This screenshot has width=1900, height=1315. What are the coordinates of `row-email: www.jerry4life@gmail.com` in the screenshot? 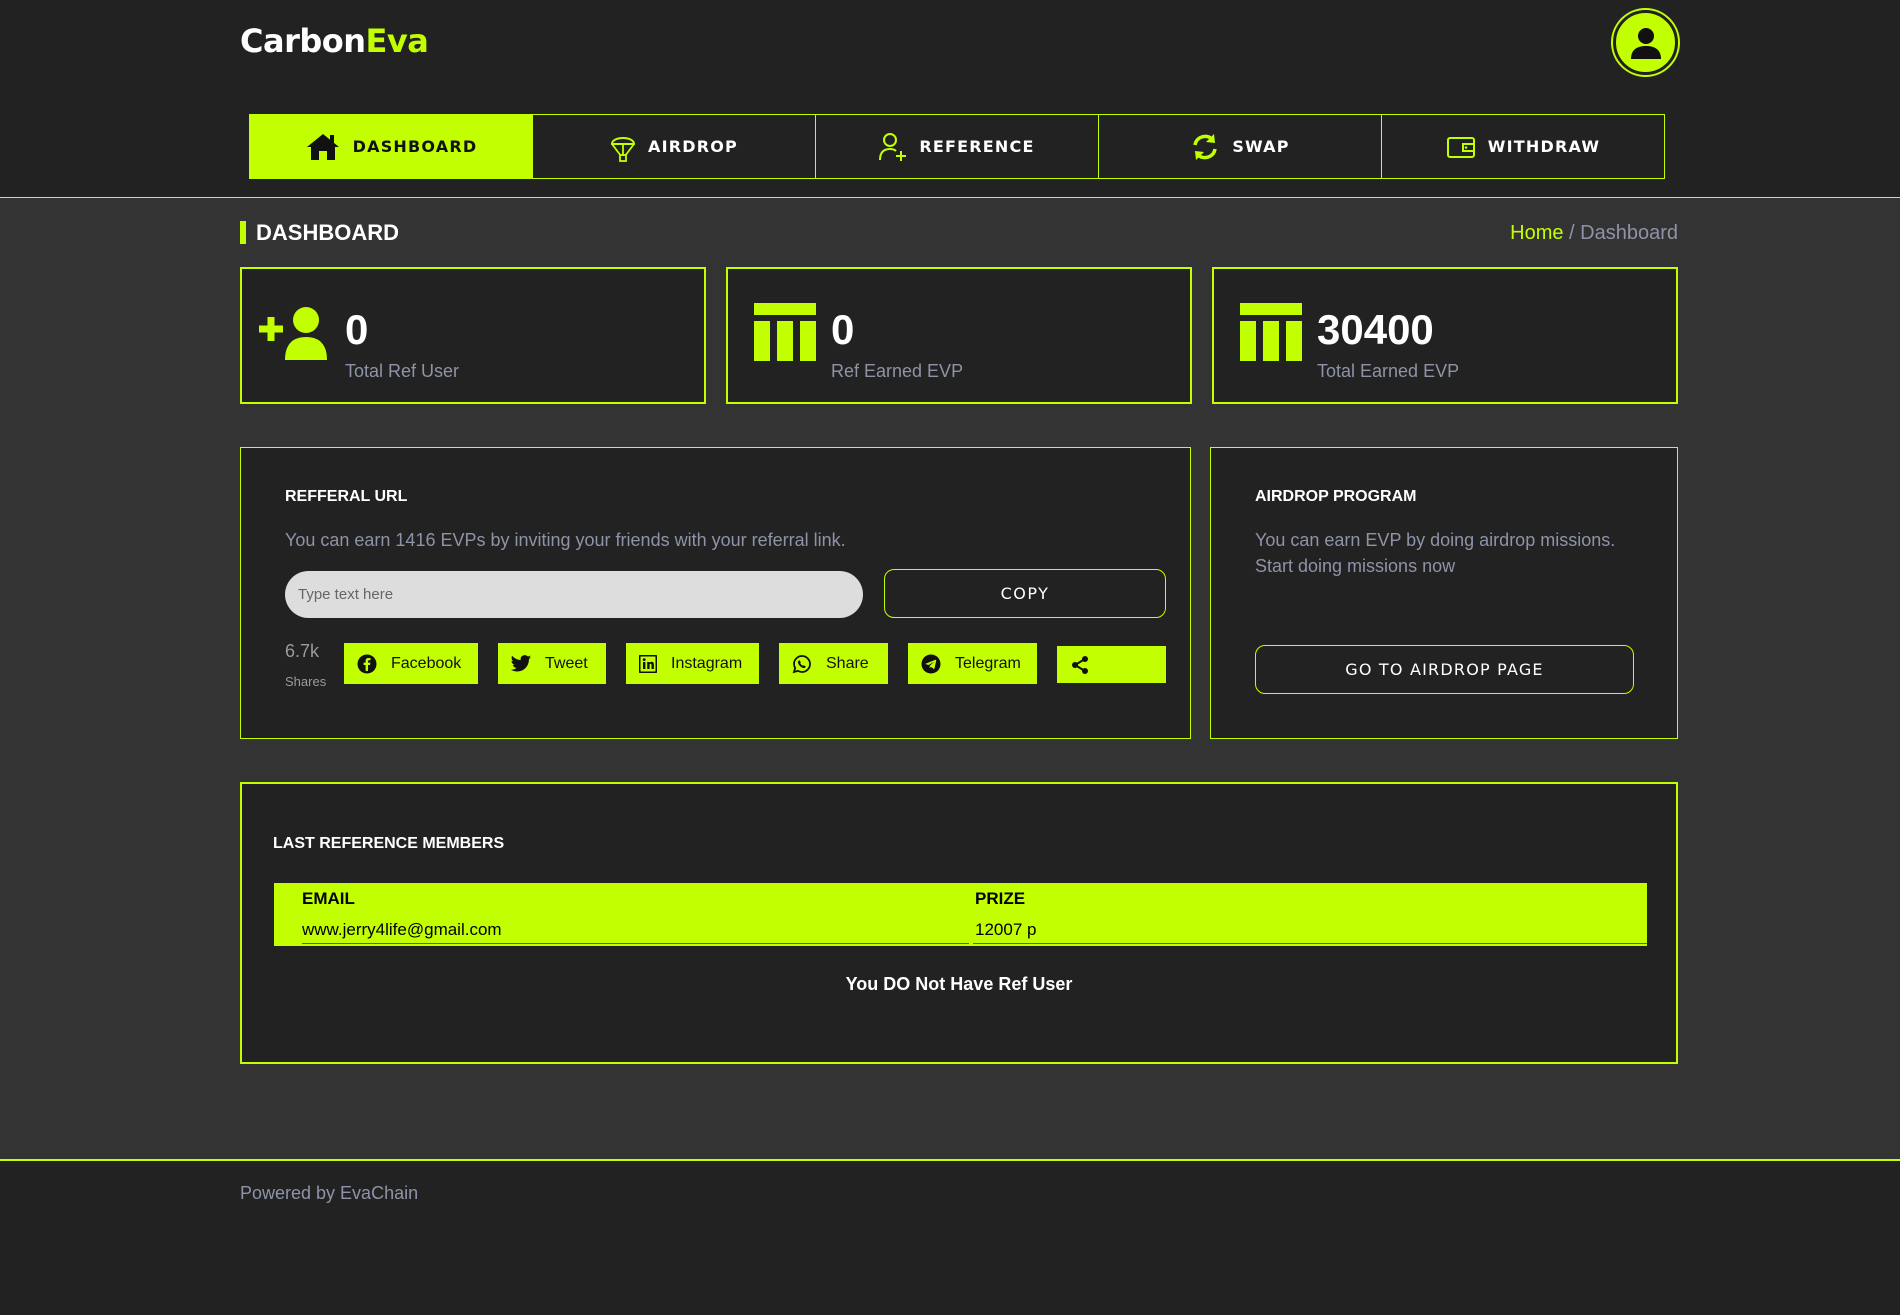 It's located at (402, 929).